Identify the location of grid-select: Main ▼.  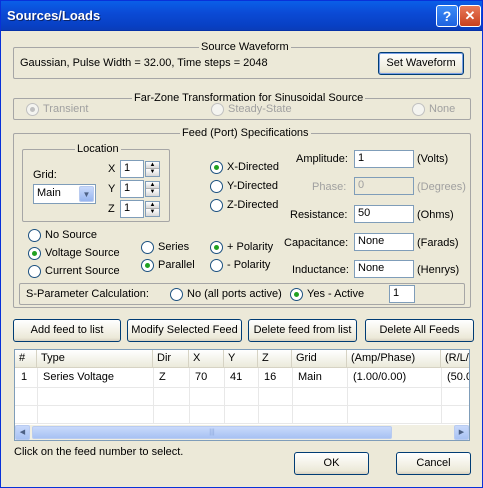
(64, 194).